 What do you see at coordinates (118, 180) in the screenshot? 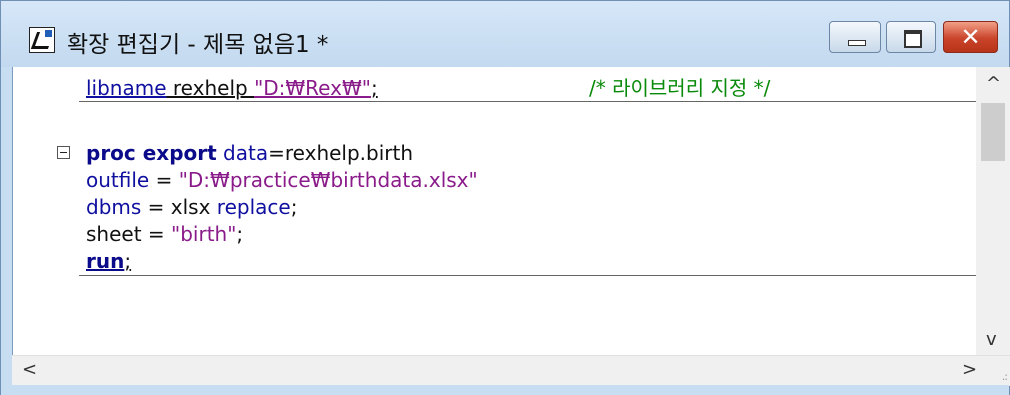
I see `outfile-keyword: outfile` at bounding box center [118, 180].